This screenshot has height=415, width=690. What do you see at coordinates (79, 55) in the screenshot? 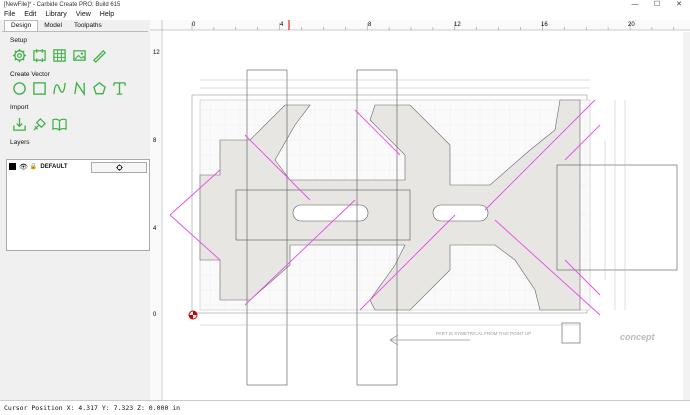
I see `image-icon` at bounding box center [79, 55].